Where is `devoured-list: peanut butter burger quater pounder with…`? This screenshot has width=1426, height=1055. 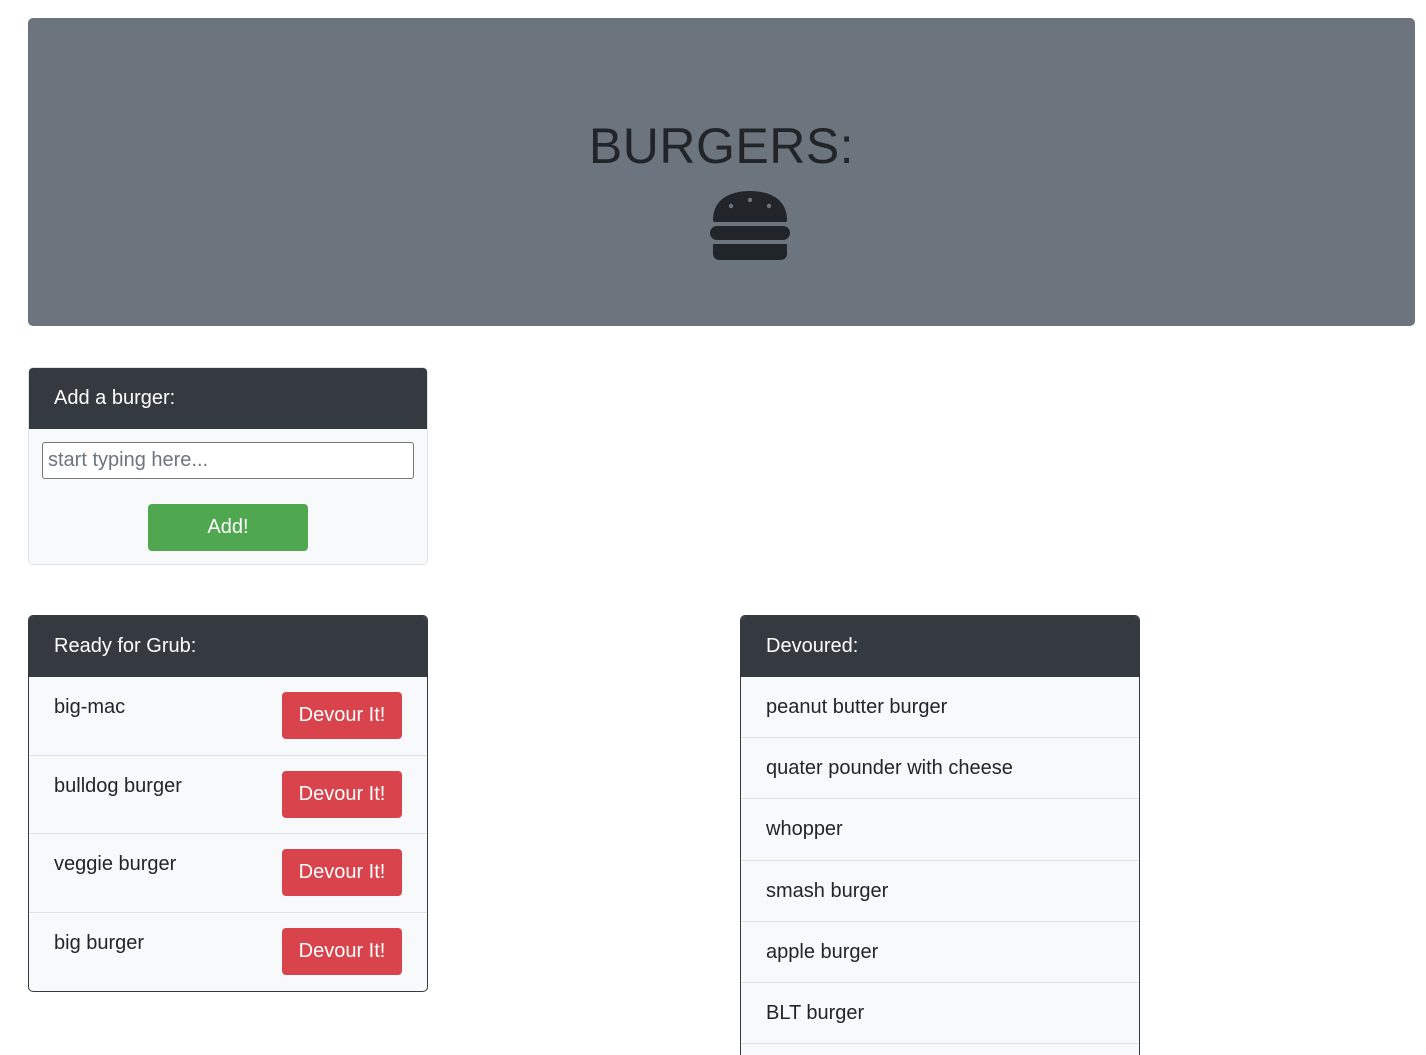
devoured-list: peanut butter burger quater pounder with… is located at coordinates (940, 861).